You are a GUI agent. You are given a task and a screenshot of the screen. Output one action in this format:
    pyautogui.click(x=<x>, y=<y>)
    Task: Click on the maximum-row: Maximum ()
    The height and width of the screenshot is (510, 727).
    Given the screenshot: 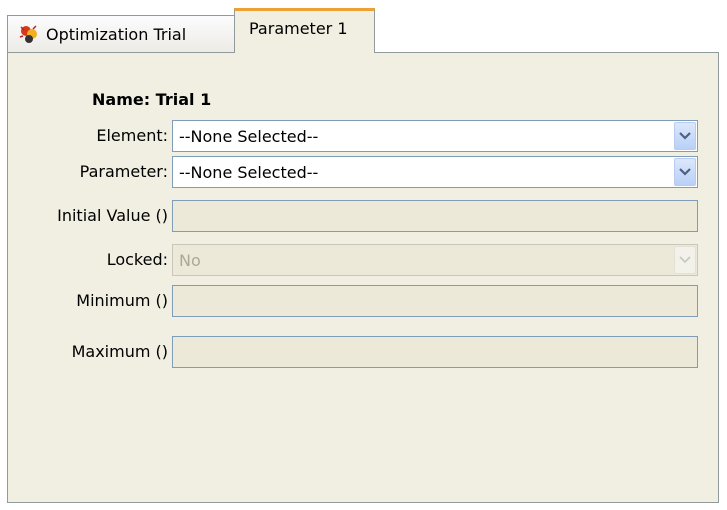 What is the action you would take?
    pyautogui.click(x=364, y=352)
    